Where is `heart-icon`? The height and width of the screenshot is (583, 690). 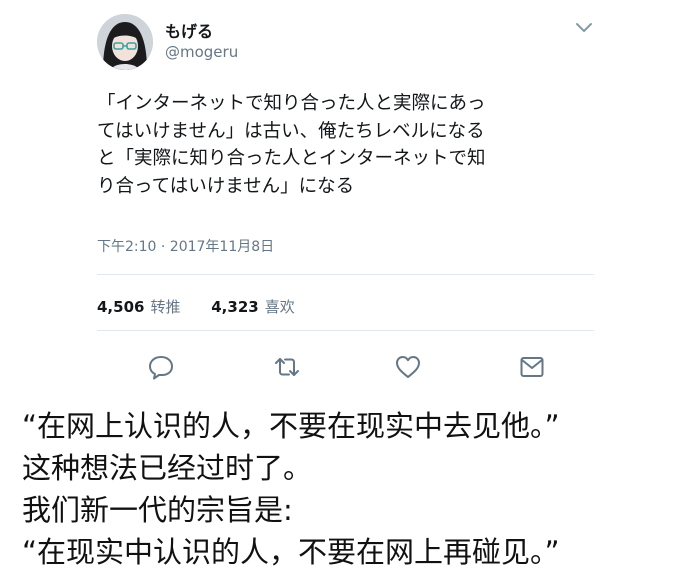
heart-icon is located at coordinates (408, 367).